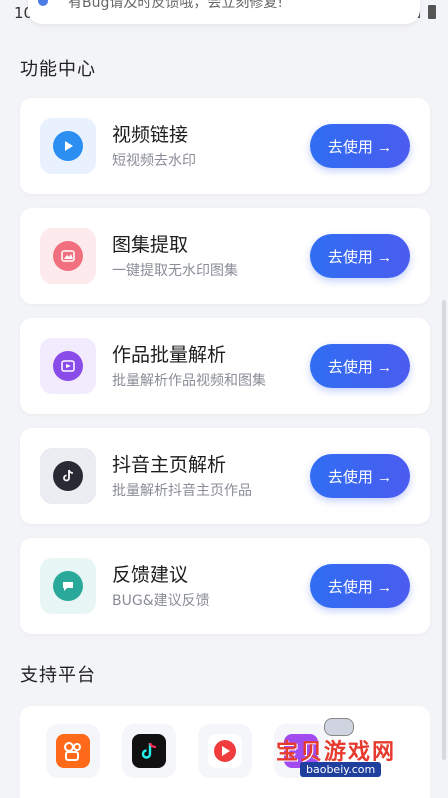 The width and height of the screenshot is (448, 798). I want to click on section-title-platforms: 支持平台, so click(58, 675).